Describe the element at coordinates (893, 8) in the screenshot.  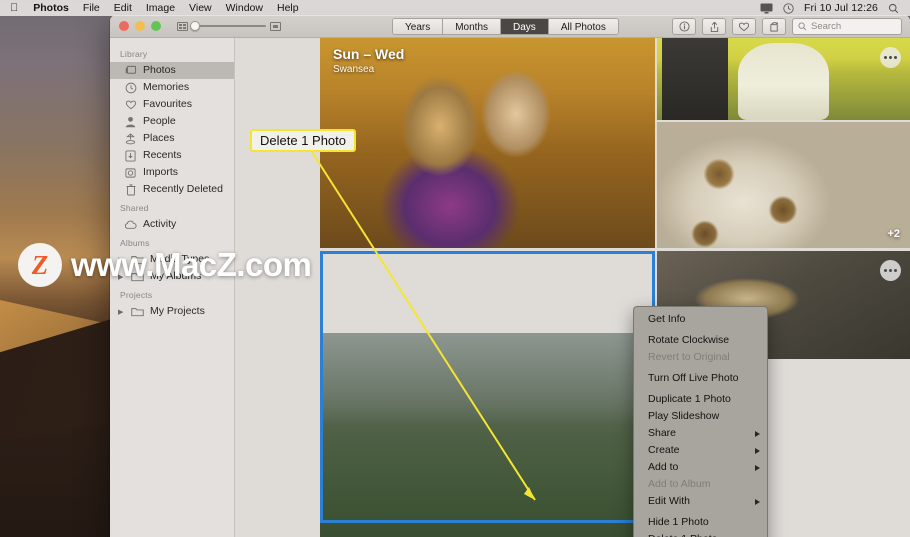
I see `spotlight-search-icon` at that location.